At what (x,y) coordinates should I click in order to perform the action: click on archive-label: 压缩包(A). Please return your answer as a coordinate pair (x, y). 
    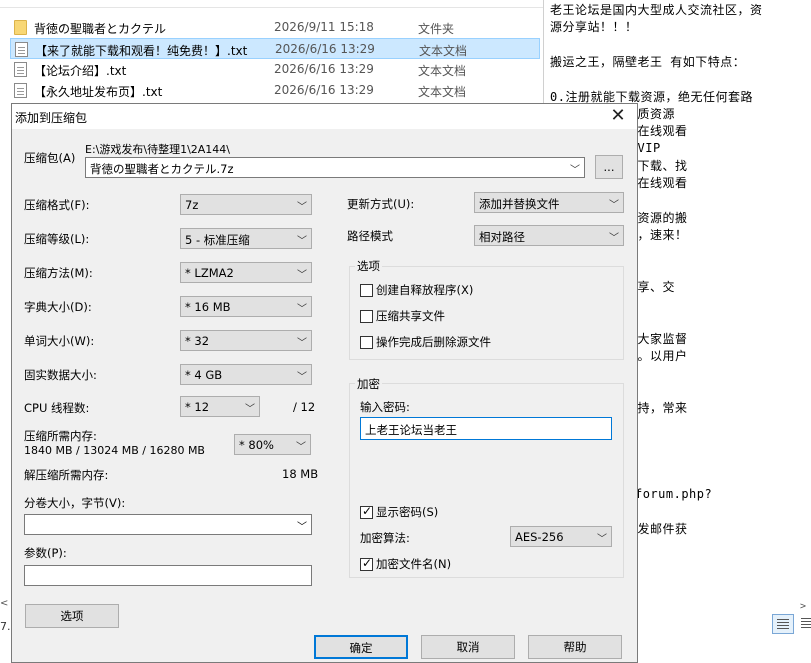
    Looking at the image, I should click on (50, 158).